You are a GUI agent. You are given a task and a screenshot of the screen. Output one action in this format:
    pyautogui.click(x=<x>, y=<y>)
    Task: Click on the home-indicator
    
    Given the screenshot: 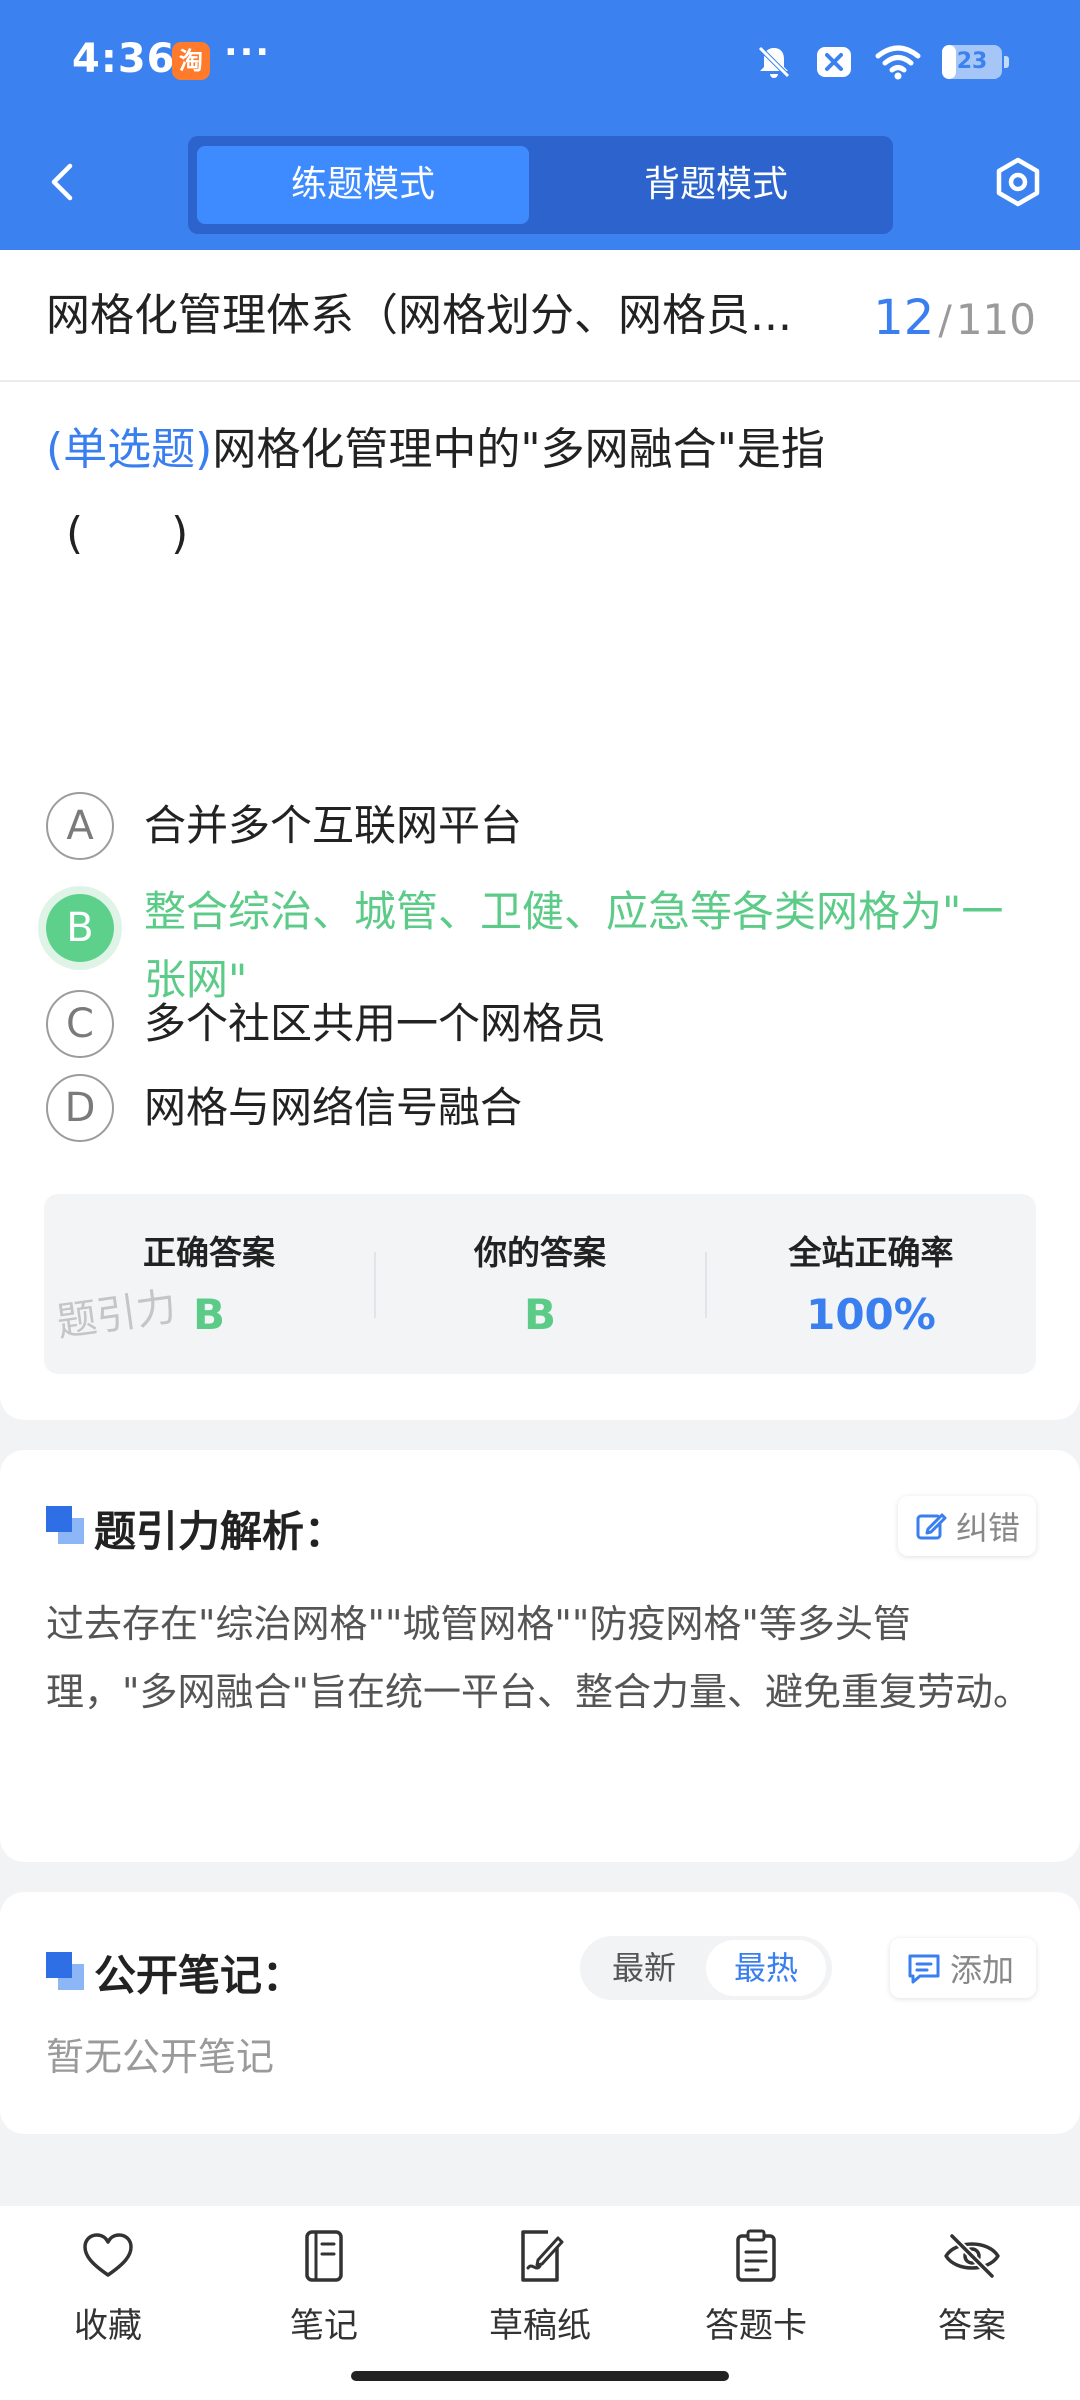 What is the action you would take?
    pyautogui.click(x=540, y=2376)
    